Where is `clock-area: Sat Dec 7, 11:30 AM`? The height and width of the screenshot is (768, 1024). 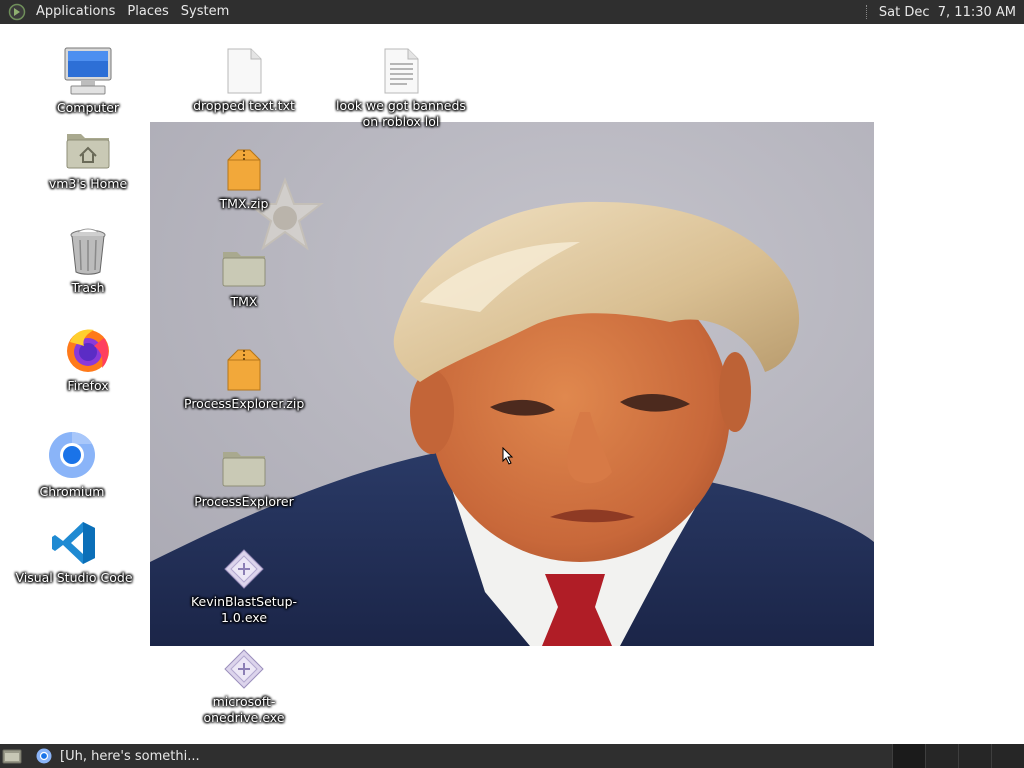 clock-area: Sat Dec 7, 11:30 AM is located at coordinates (944, 12).